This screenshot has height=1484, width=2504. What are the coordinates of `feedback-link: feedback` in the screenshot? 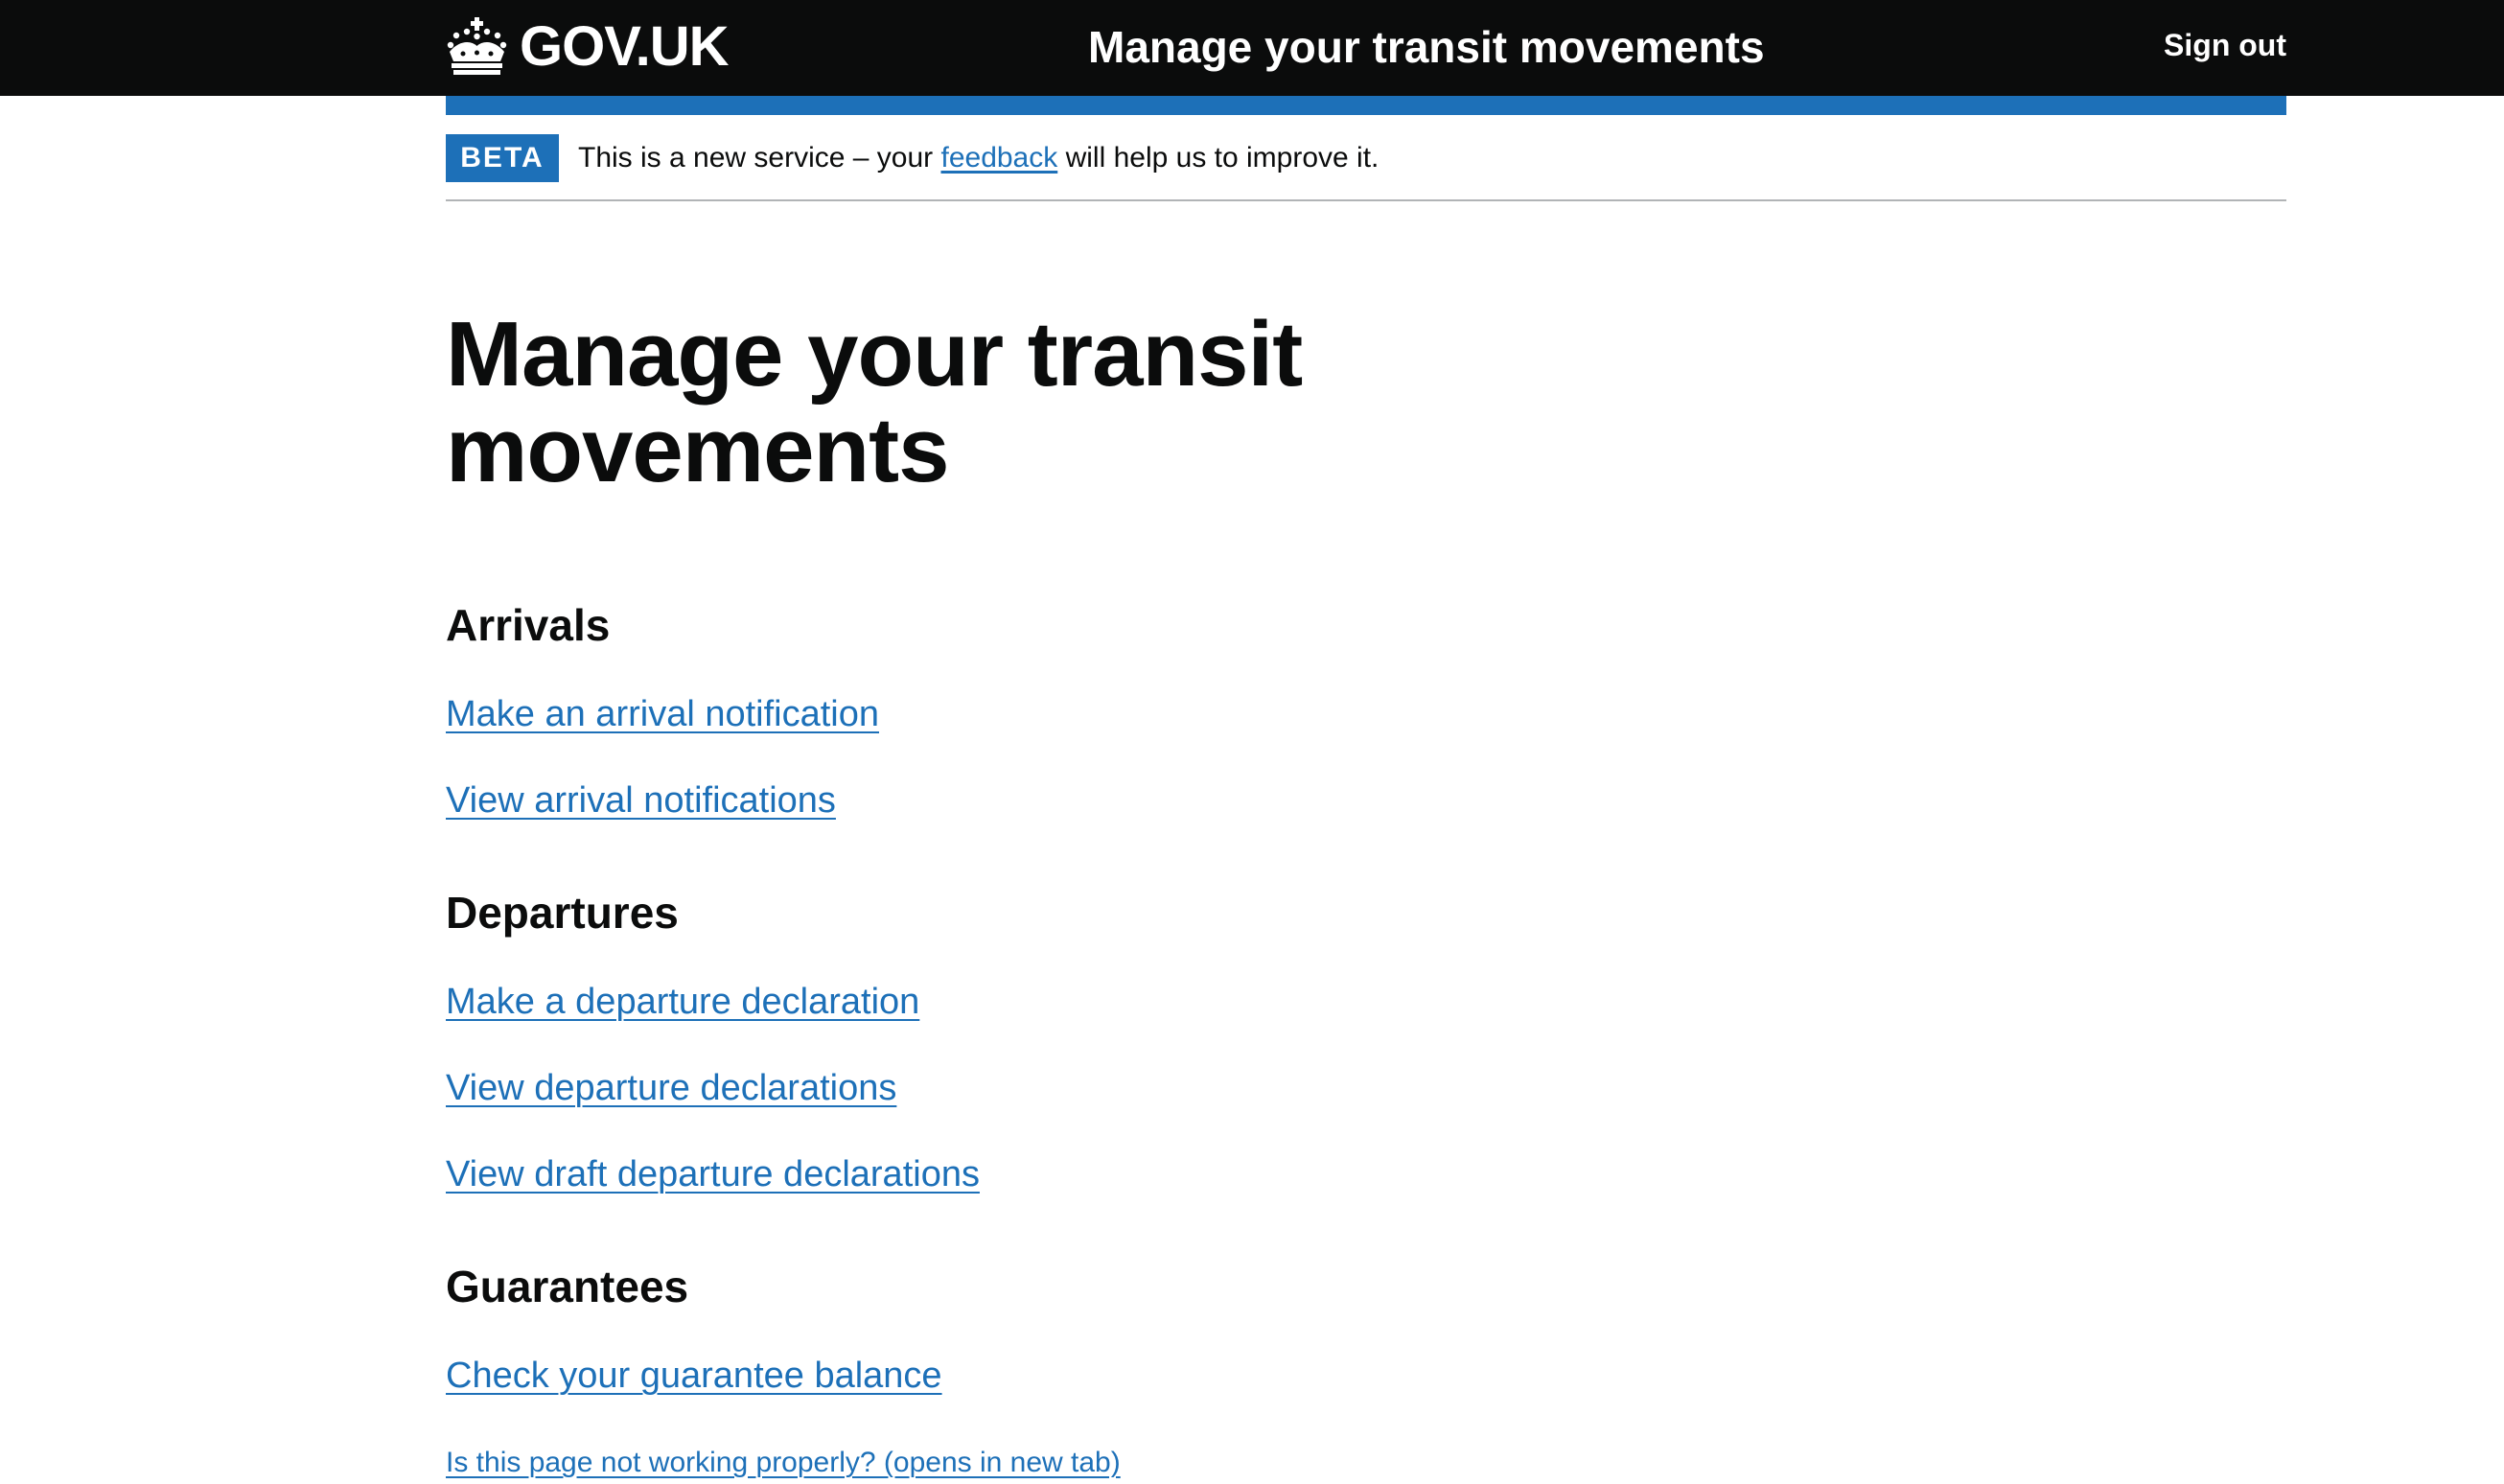 It's located at (998, 158).